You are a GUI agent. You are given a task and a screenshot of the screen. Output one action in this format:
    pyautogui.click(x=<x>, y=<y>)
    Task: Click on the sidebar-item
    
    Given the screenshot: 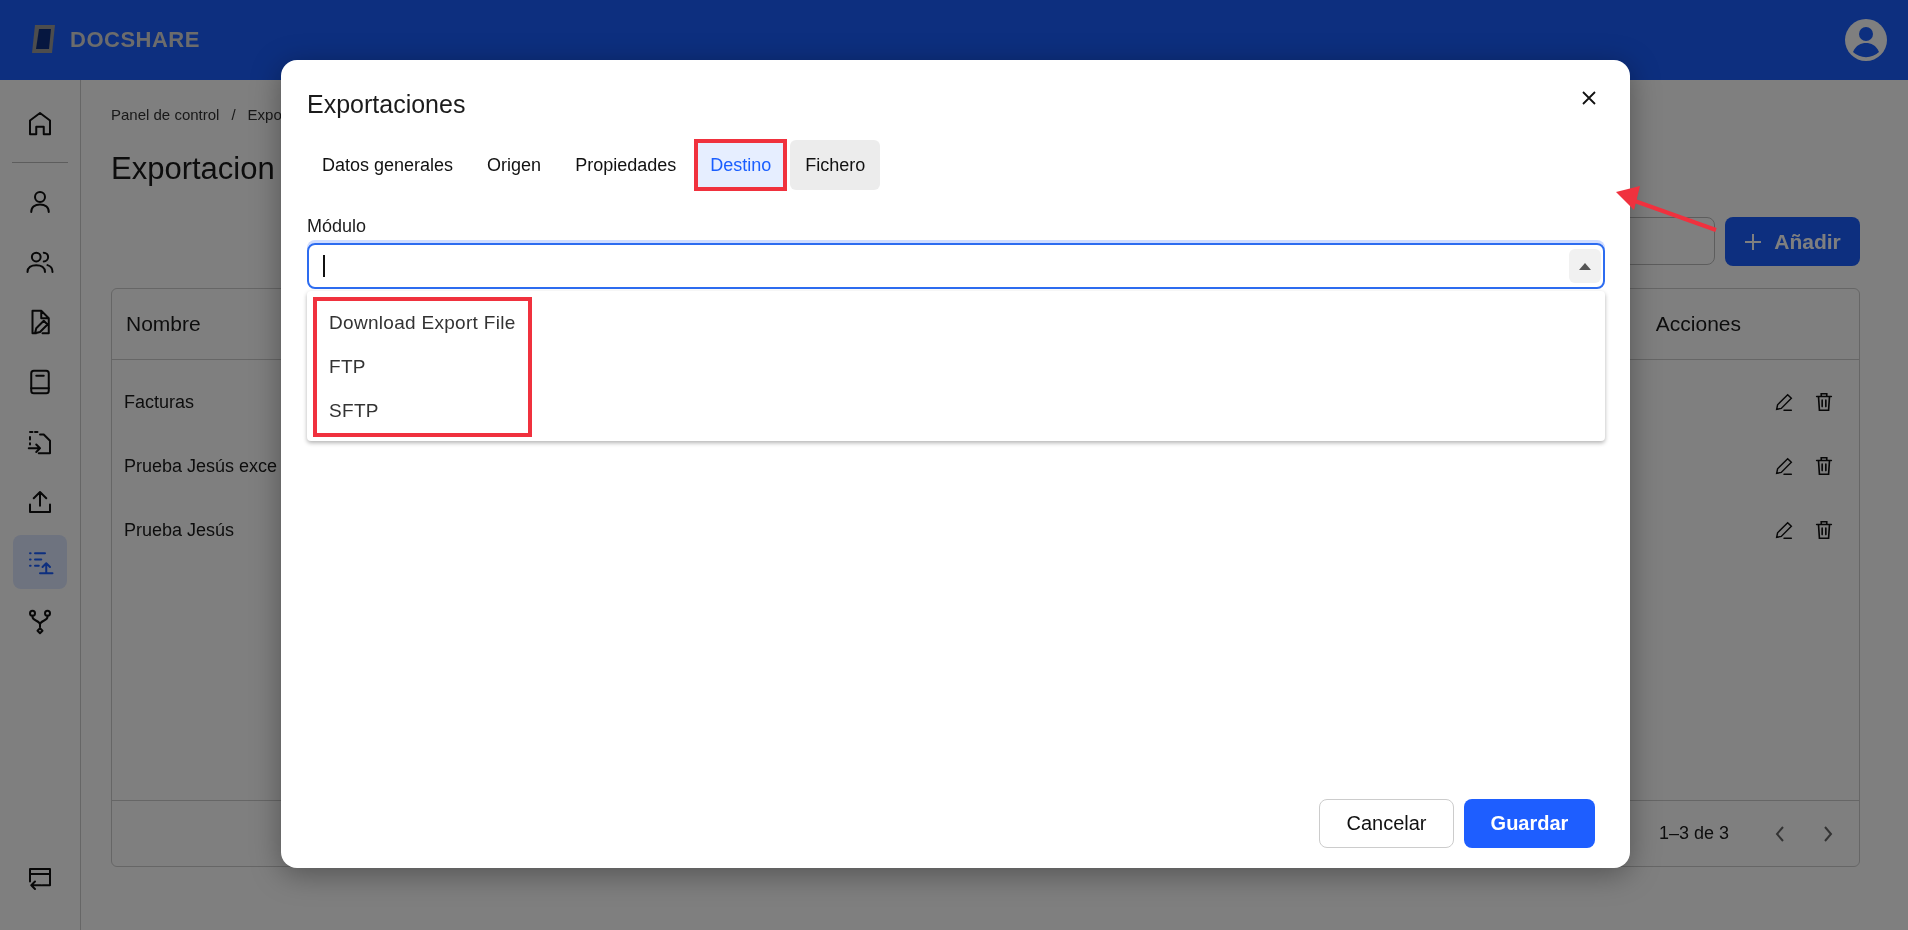 What is the action you would take?
    pyautogui.click(x=40, y=562)
    